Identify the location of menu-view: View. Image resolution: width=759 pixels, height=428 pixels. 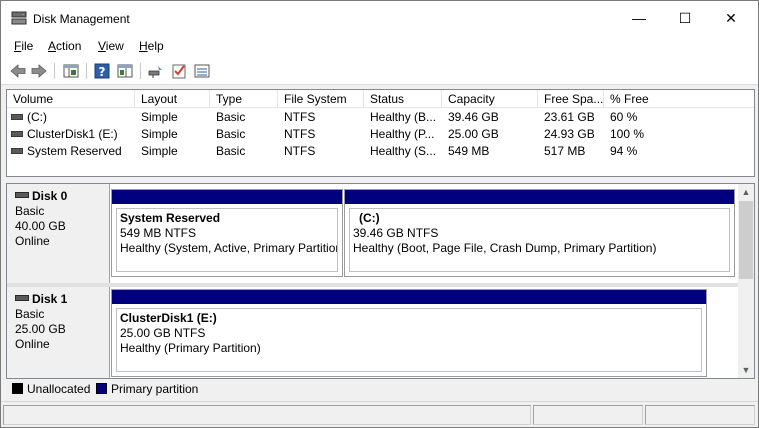
(111, 46).